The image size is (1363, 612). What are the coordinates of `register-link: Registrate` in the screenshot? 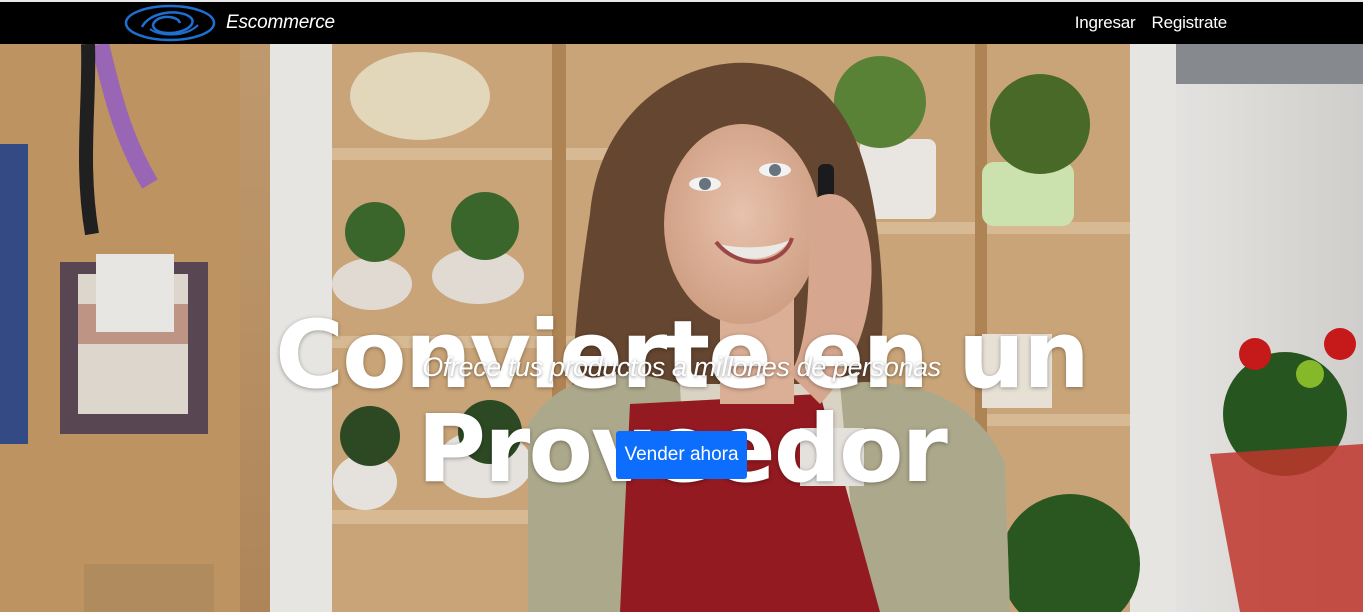 It's located at (1190, 23).